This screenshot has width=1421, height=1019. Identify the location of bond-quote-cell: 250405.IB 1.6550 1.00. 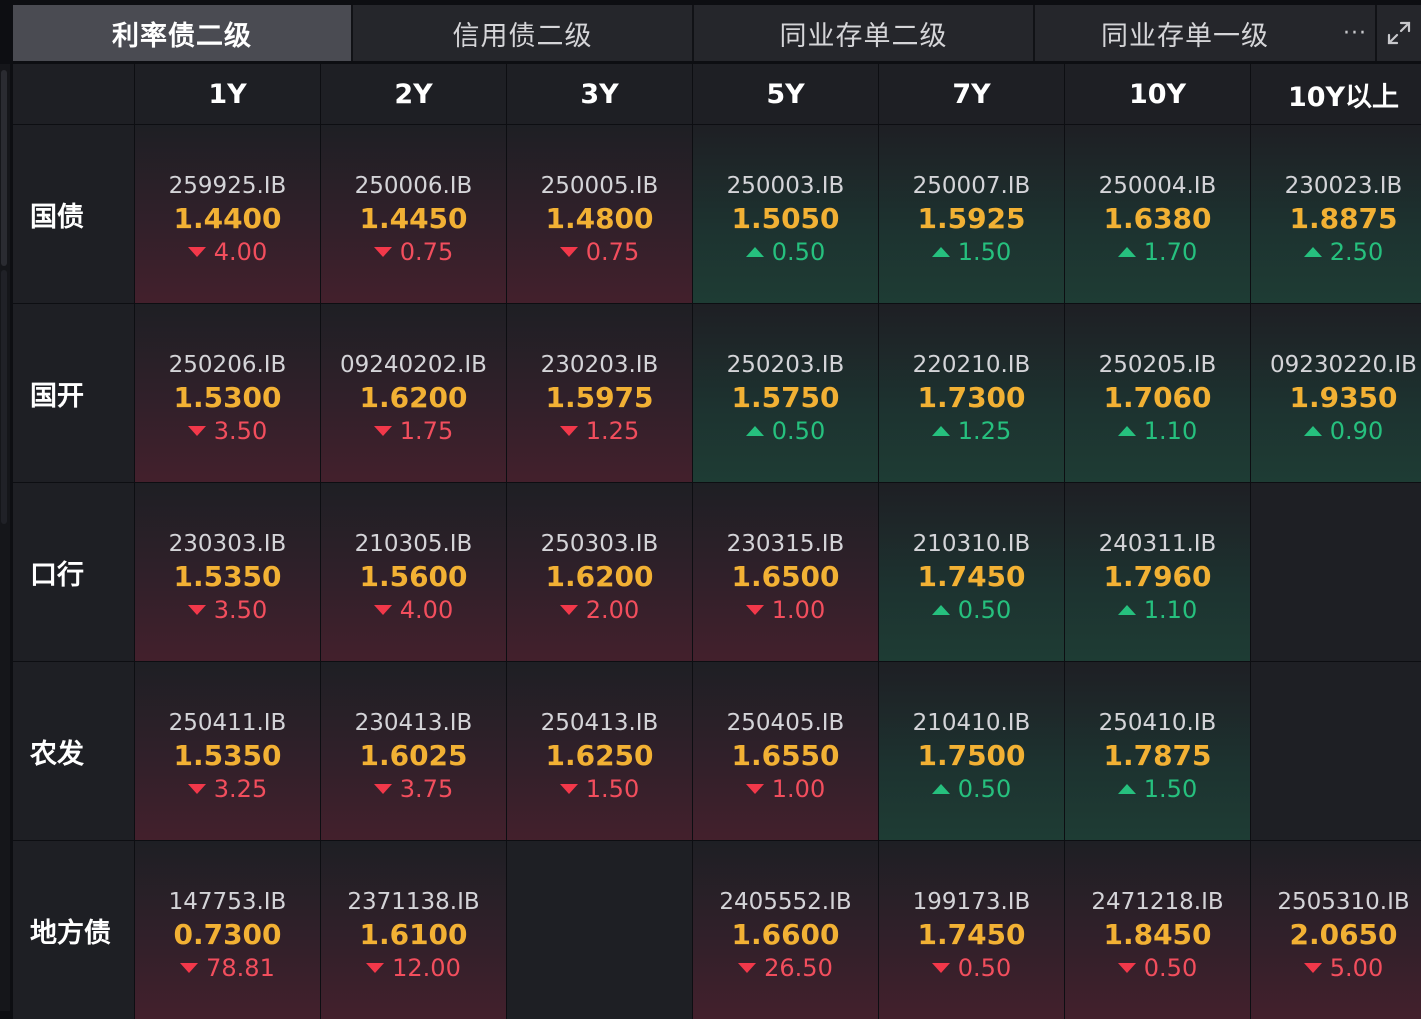
(785, 751).